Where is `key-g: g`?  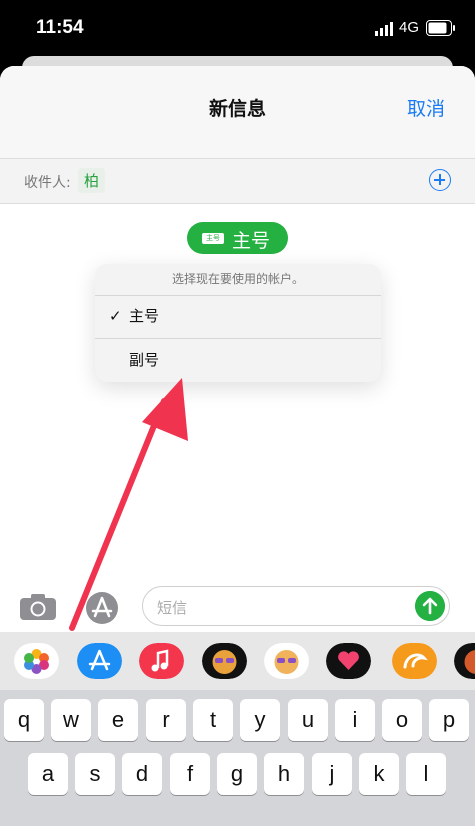
key-g: g is located at coordinates (237, 774).